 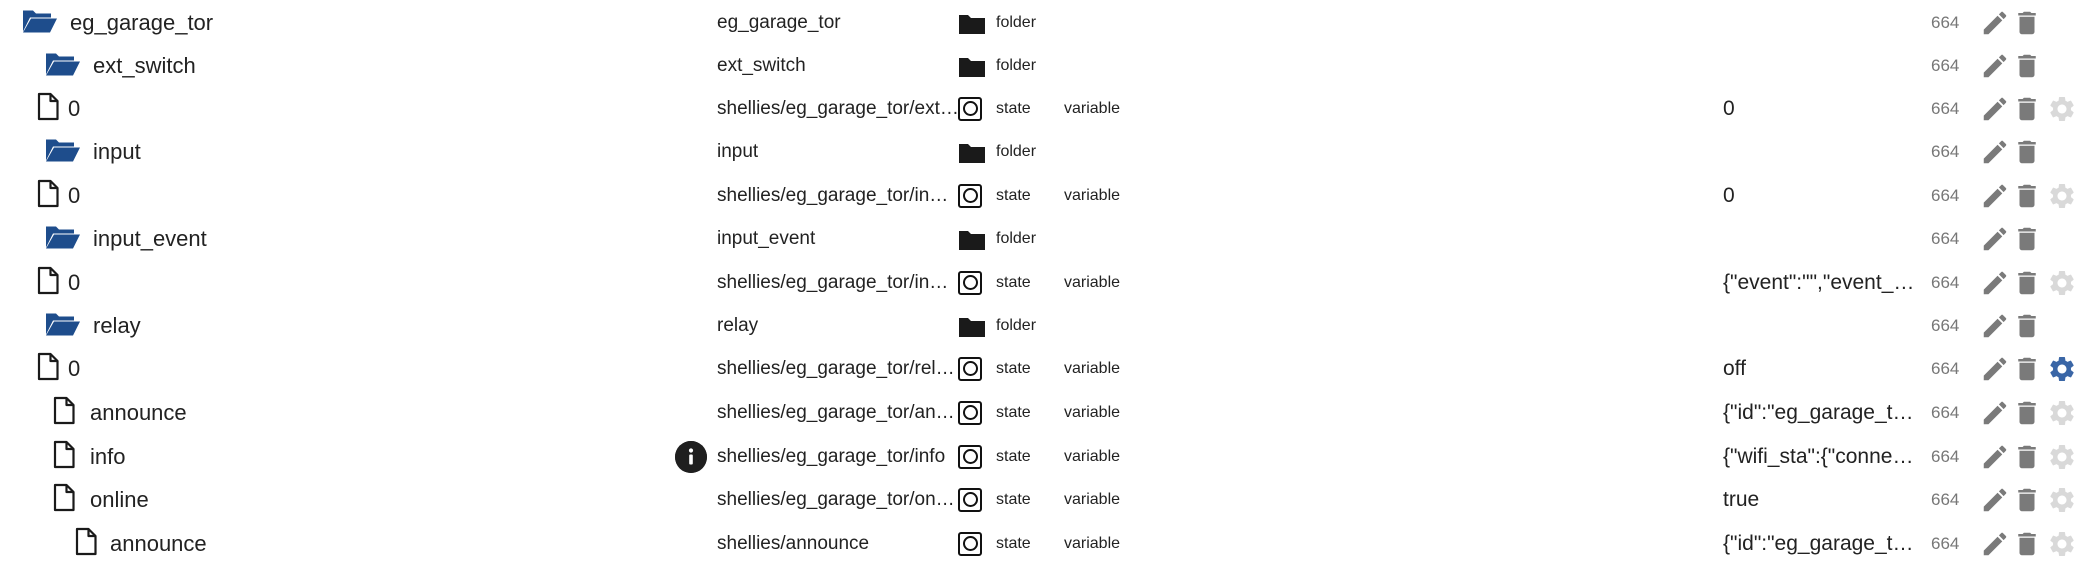 What do you see at coordinates (779, 22) in the screenshot?
I see `object-id: eg_garage_tor` at bounding box center [779, 22].